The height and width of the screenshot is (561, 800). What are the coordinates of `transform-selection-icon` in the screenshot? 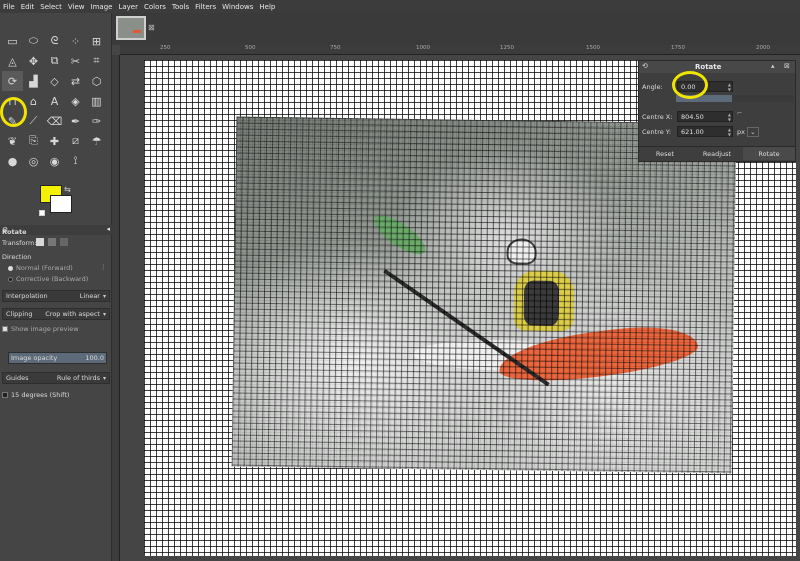 It's located at (52, 242).